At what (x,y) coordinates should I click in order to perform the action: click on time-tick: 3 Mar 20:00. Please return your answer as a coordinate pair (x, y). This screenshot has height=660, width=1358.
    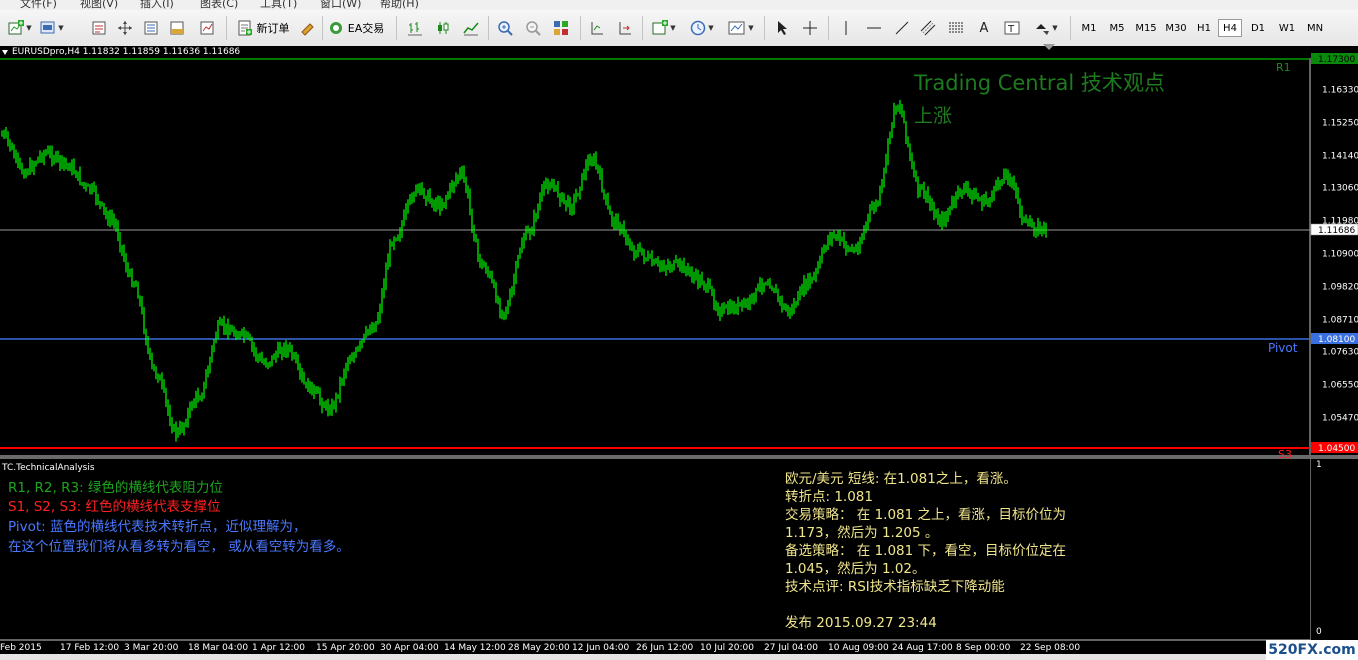
    Looking at the image, I should click on (151, 648).